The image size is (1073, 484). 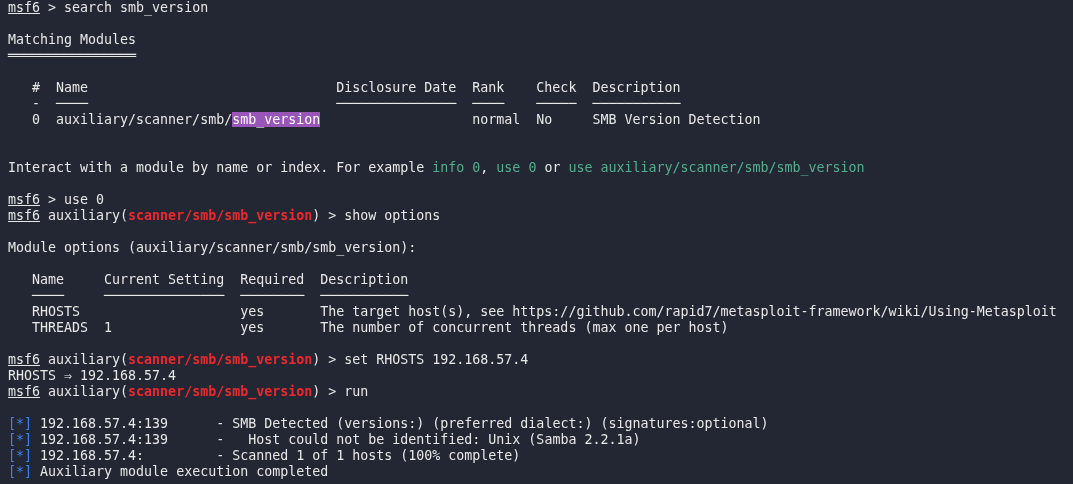 What do you see at coordinates (212, 248) in the screenshot?
I see `terminal-line: Module options (auxiliary/scanner/smb/smb_version):` at bounding box center [212, 248].